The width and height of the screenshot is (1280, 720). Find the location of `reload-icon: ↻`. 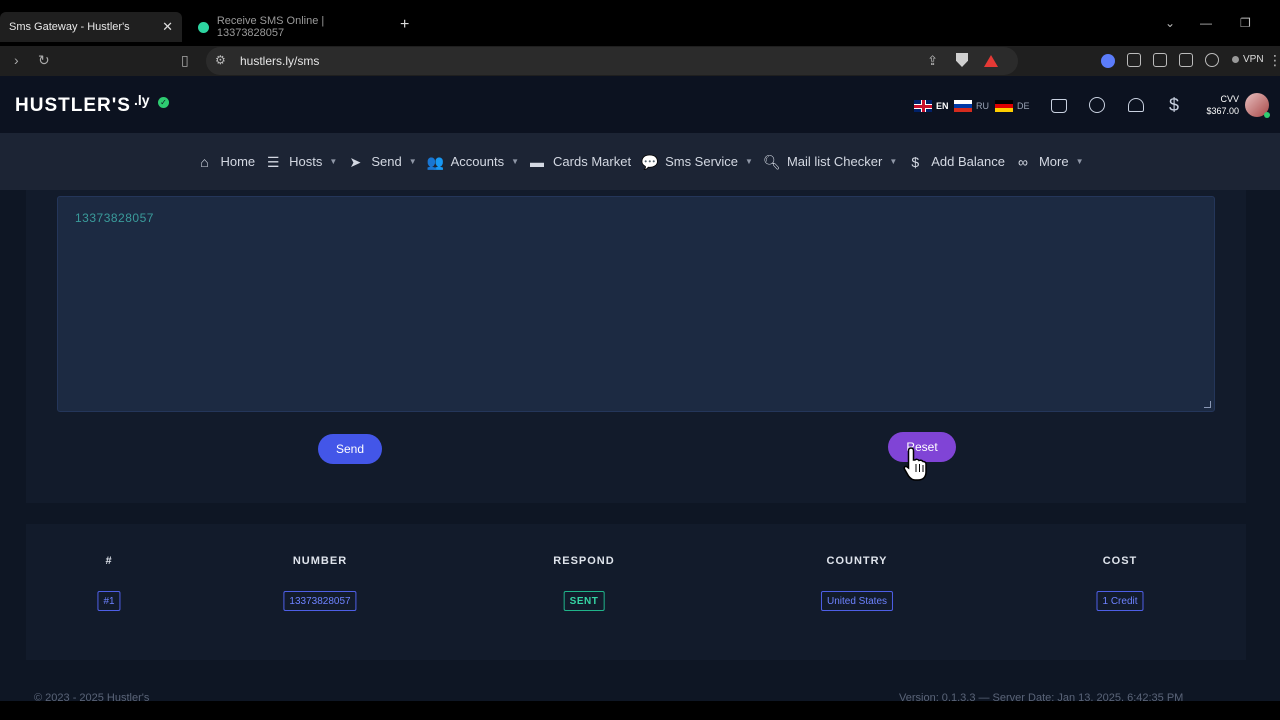

reload-icon: ↻ is located at coordinates (44, 60).